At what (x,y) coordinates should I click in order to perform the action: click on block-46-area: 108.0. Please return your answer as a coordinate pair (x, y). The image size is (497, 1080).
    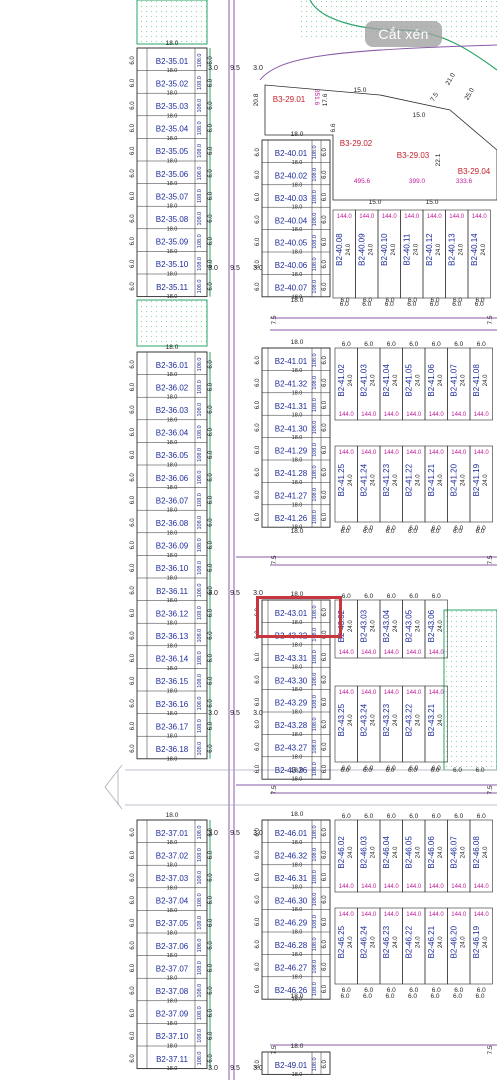
    Looking at the image, I should click on (315, 989).